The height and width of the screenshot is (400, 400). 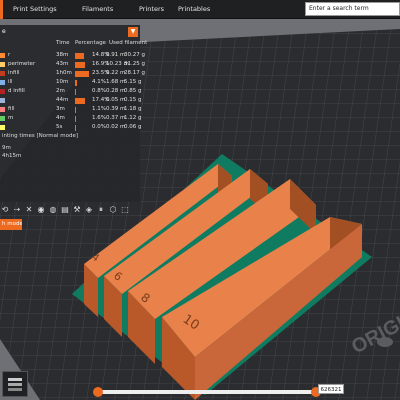 I want to click on header-used-filament: Used filament, so click(x=128, y=43).